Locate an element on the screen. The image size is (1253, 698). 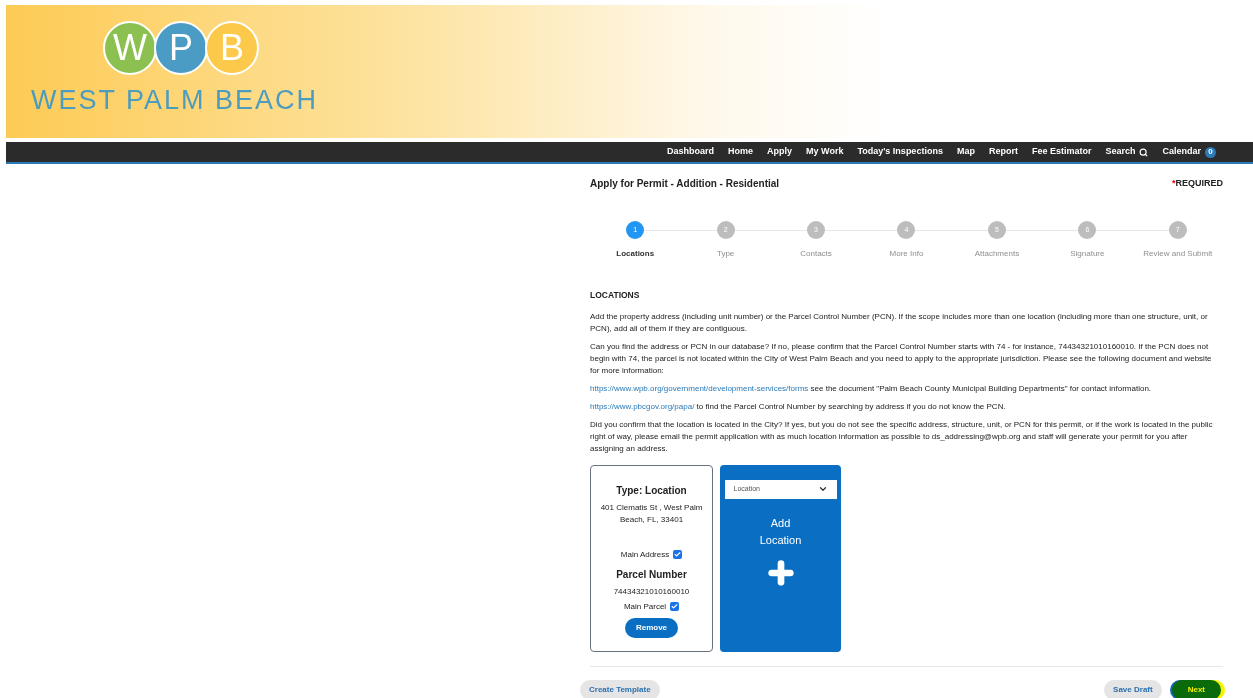
info-paragraph: Add the property address (including unit number) or the Parcel Control Number (PCN). If the scope includes more than one location (including more than one structure, unit, or PCN), add all of them if they are contiguous. is located at coordinates (899, 322).